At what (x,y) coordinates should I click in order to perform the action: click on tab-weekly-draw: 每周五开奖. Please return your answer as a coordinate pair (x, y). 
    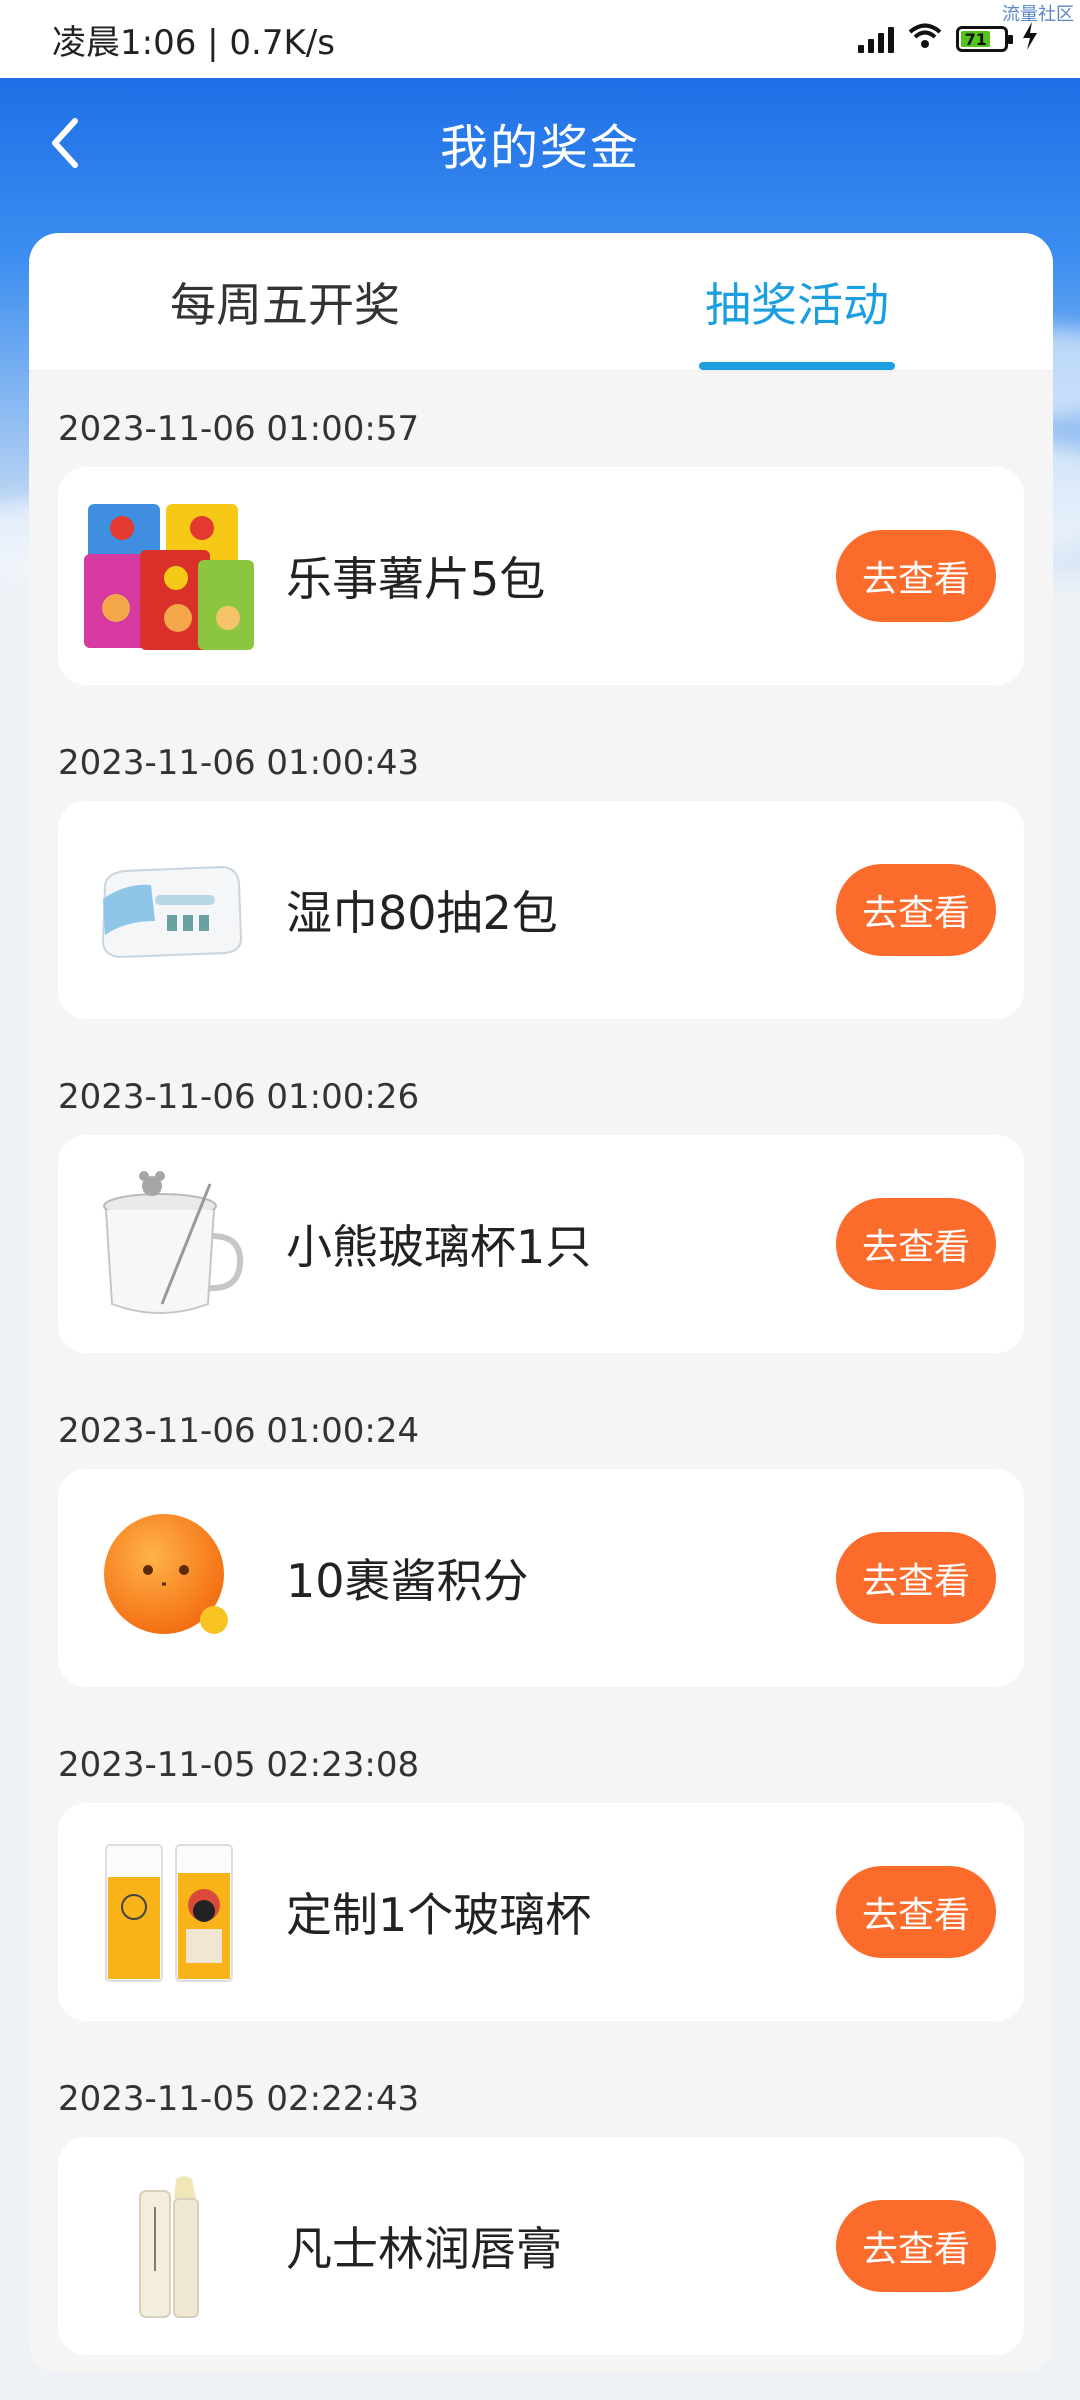
    Looking at the image, I should click on (285, 301).